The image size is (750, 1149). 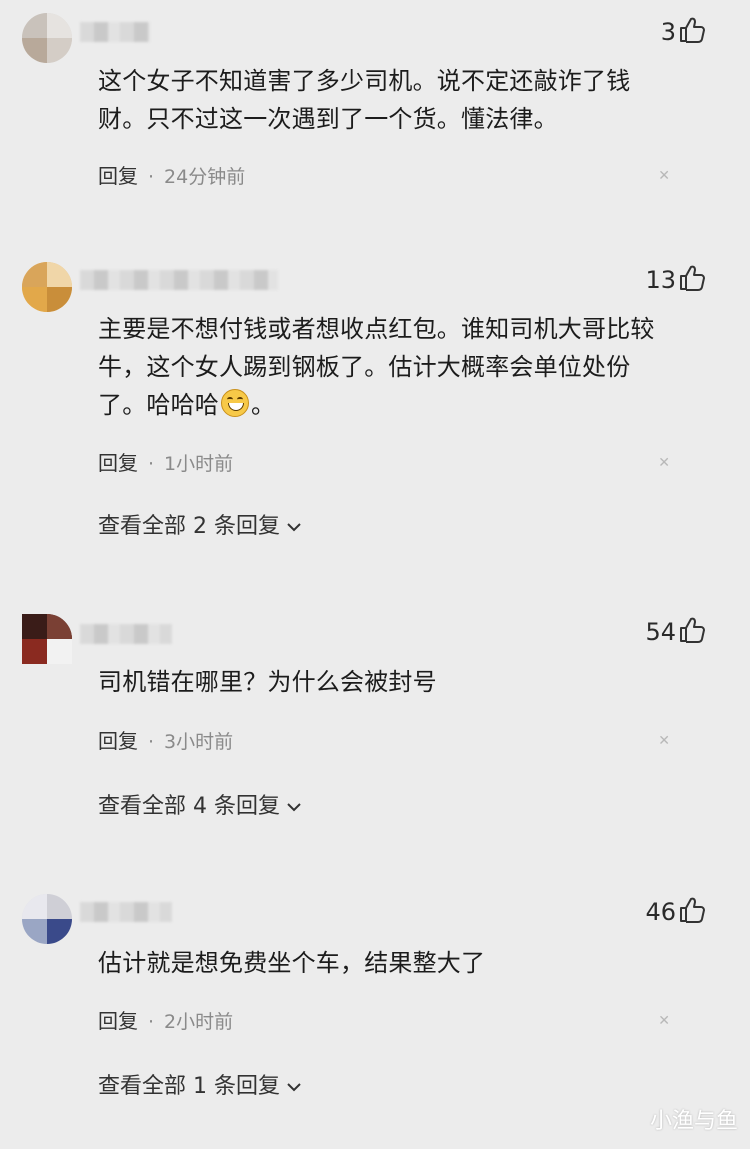 I want to click on watermark: 小渔与鱼, so click(x=693, y=1121).